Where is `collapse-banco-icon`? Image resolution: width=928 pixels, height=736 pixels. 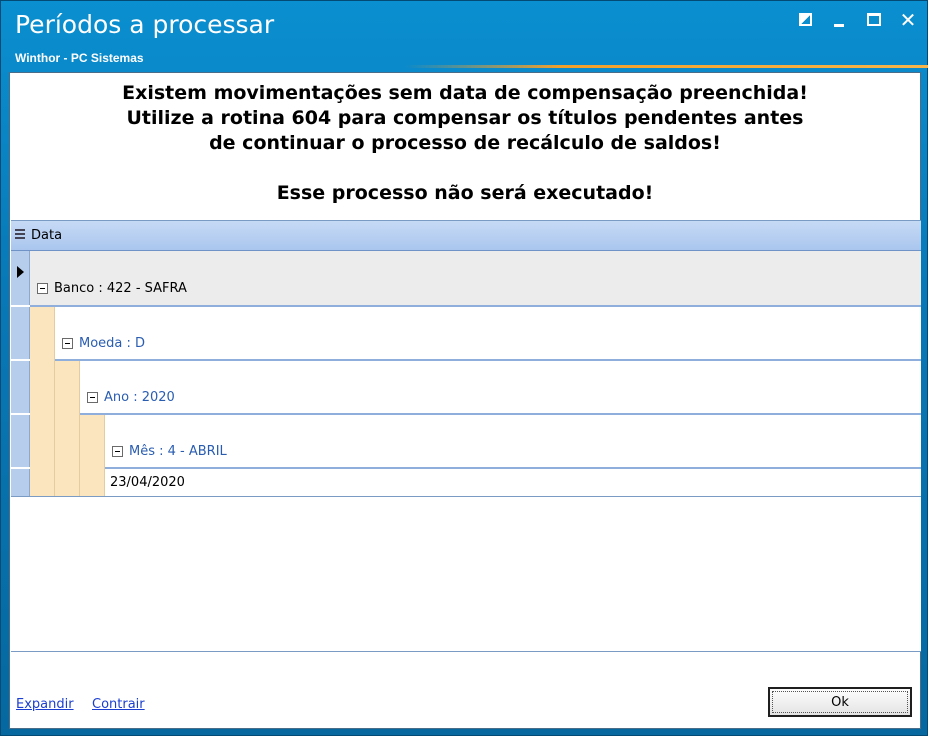 collapse-banco-icon is located at coordinates (42, 288).